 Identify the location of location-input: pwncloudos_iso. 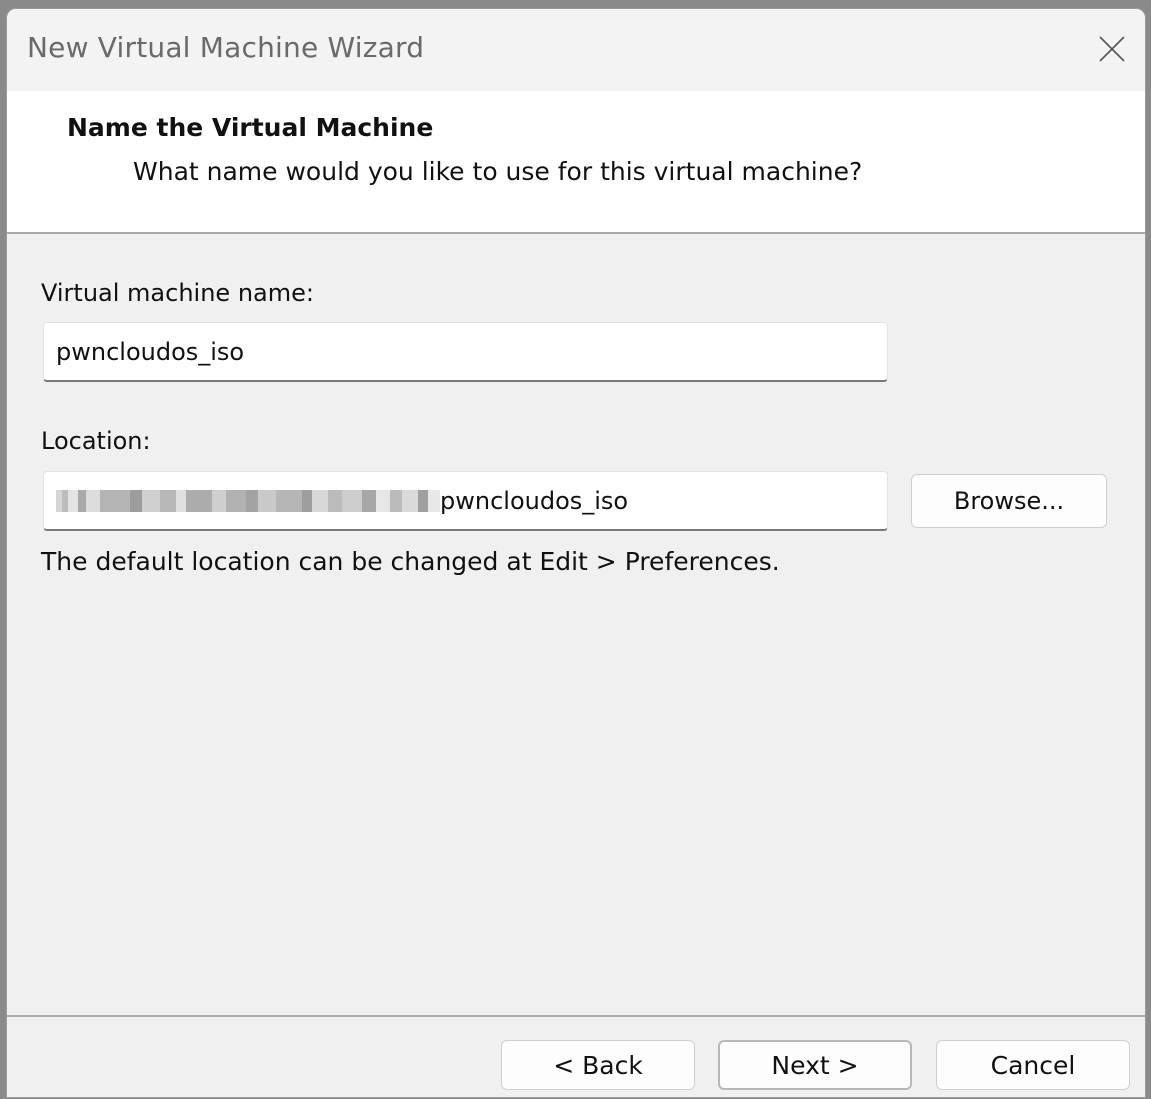
(465, 501).